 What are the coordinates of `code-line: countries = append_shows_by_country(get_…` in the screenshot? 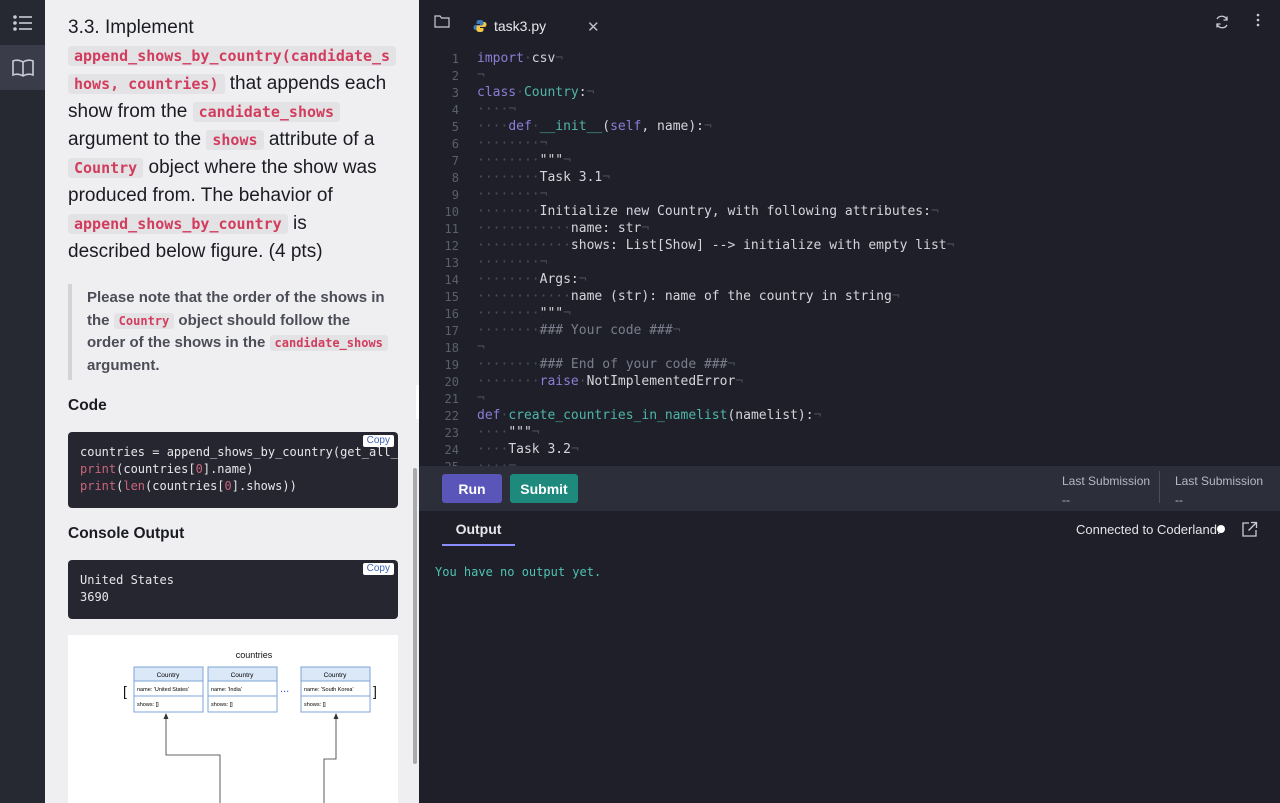 It's located at (239, 452).